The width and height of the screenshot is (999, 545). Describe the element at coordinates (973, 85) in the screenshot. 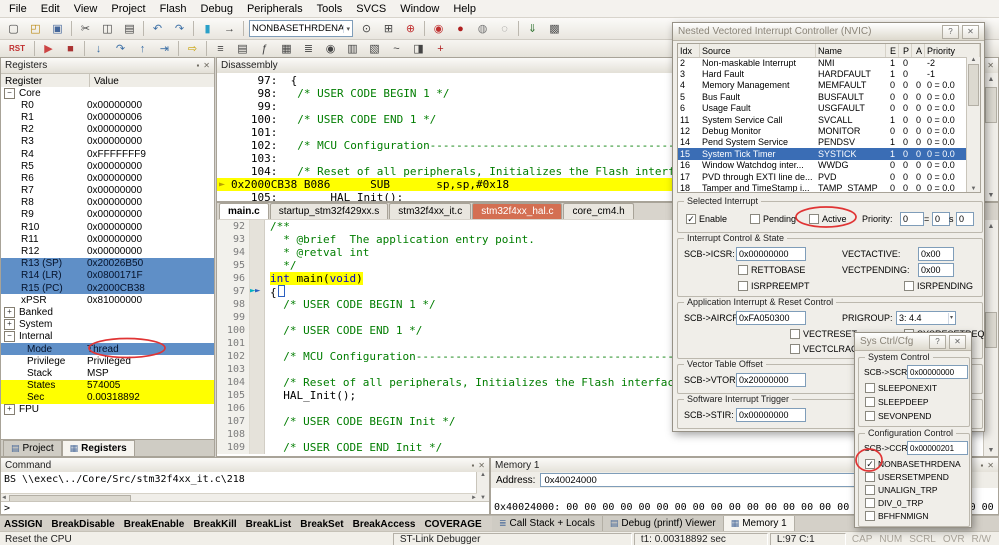

I see `scroll-thumb` at that location.